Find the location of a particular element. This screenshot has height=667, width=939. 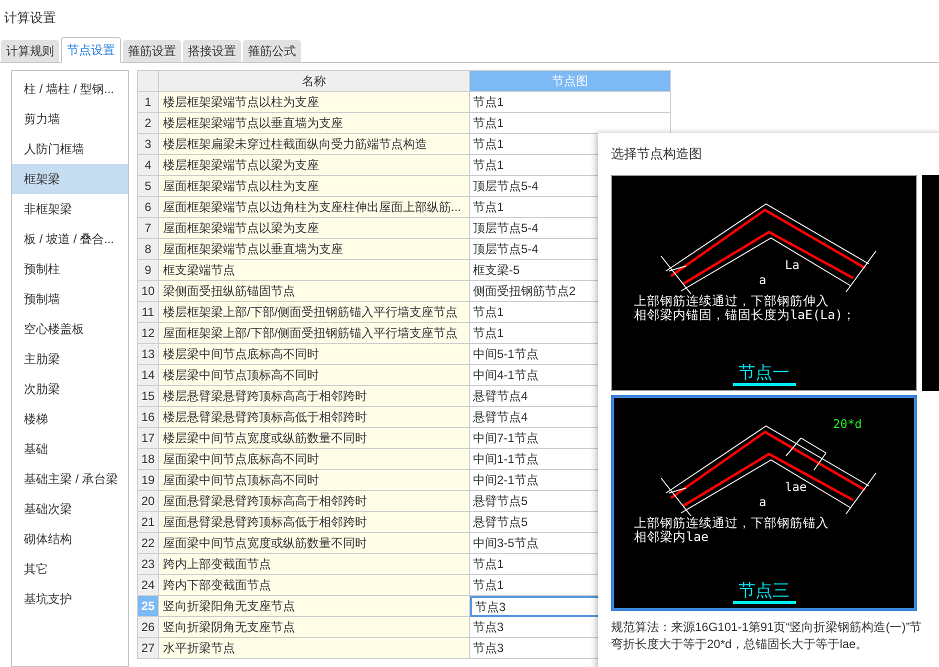

table-cell: 屋面框架梁端节点以垂直墙为支座 is located at coordinates (314, 249).